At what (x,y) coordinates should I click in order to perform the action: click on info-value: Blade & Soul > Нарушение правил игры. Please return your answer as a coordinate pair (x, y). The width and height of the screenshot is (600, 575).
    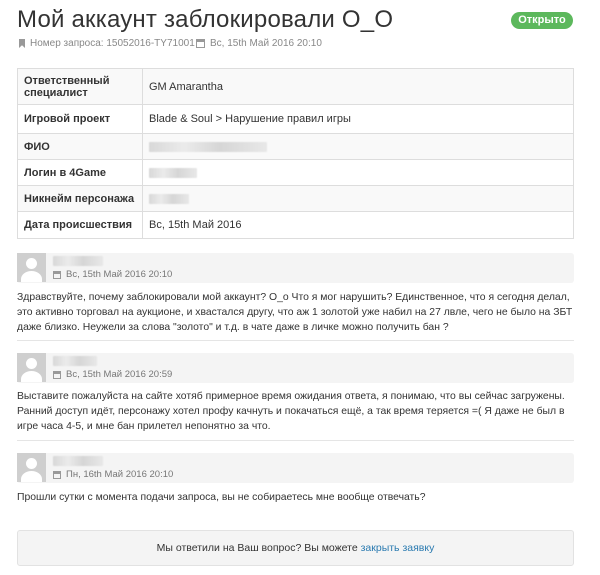
    Looking at the image, I should click on (358, 119).